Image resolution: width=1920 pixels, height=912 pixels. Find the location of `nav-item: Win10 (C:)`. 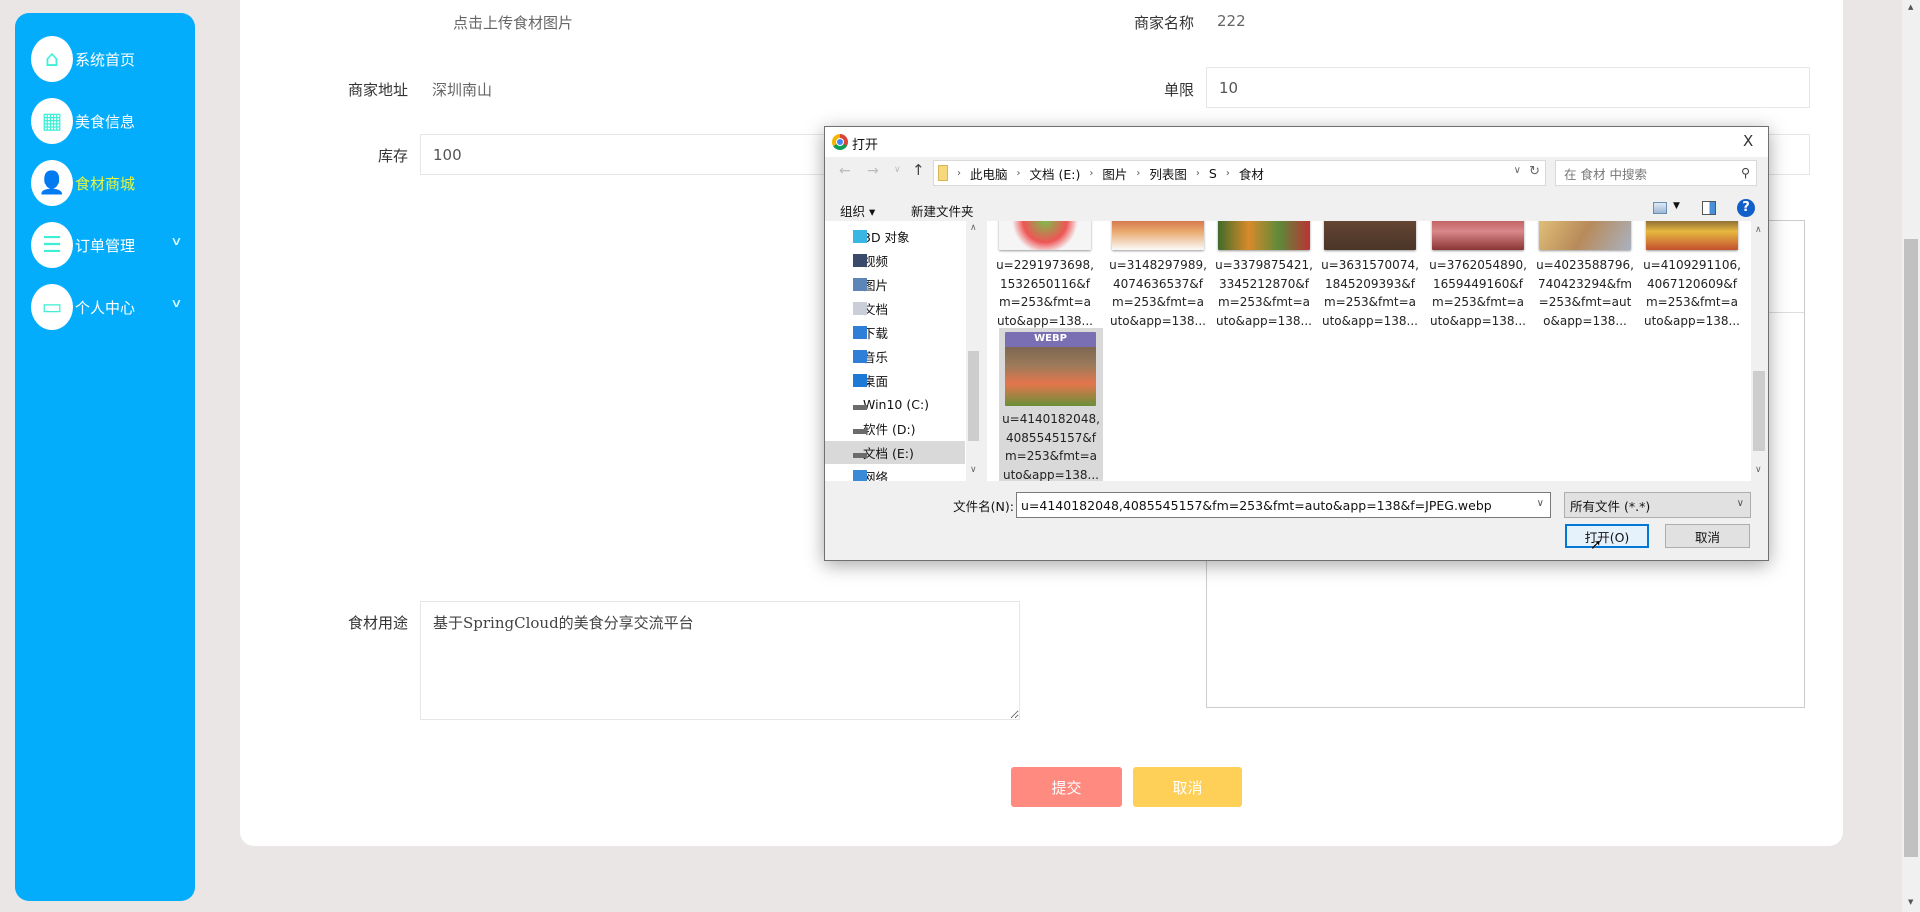

nav-item: Win10 (C:) is located at coordinates (895, 404).